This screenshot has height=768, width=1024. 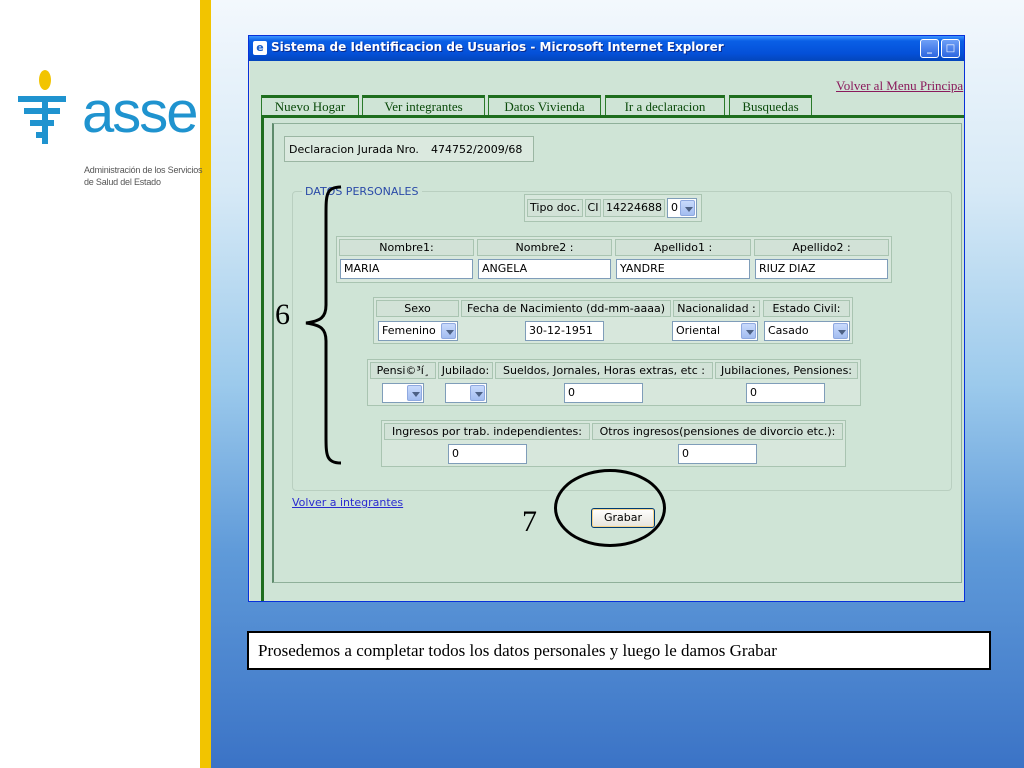 What do you see at coordinates (406, 247) in the screenshot?
I see `nombre1-header: Nombre1:` at bounding box center [406, 247].